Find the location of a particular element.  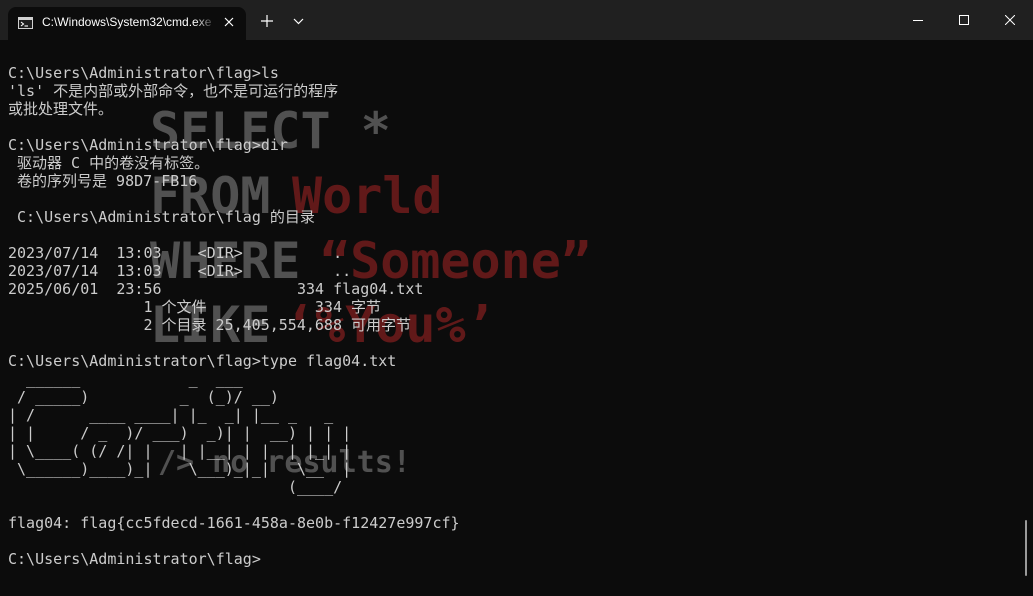

maximize-button is located at coordinates (964, 20).